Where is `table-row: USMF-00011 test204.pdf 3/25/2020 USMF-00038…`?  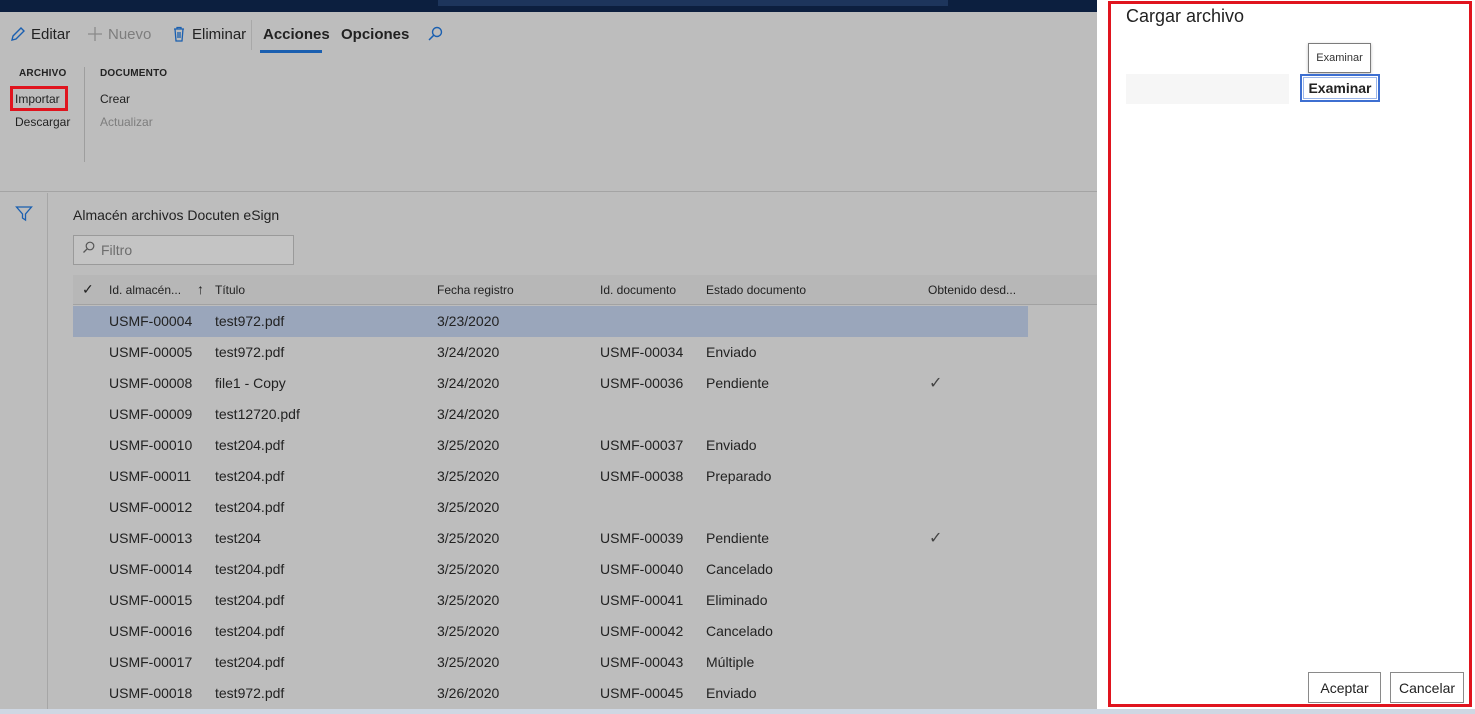
table-row: USMF-00011 test204.pdf 3/25/2020 USMF-00038… is located at coordinates (585, 476).